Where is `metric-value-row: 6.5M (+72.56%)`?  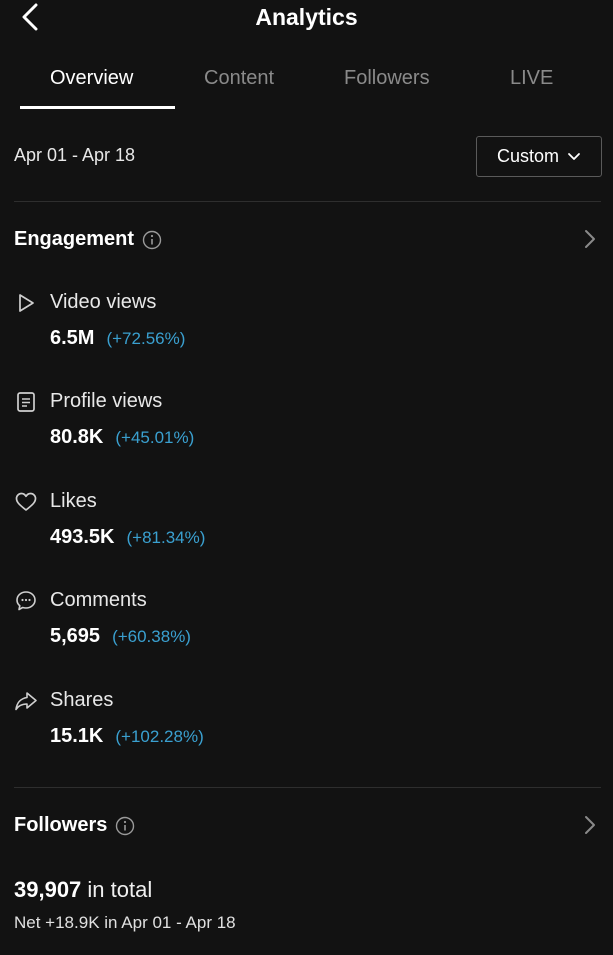 metric-value-row: 6.5M (+72.56%) is located at coordinates (117, 338).